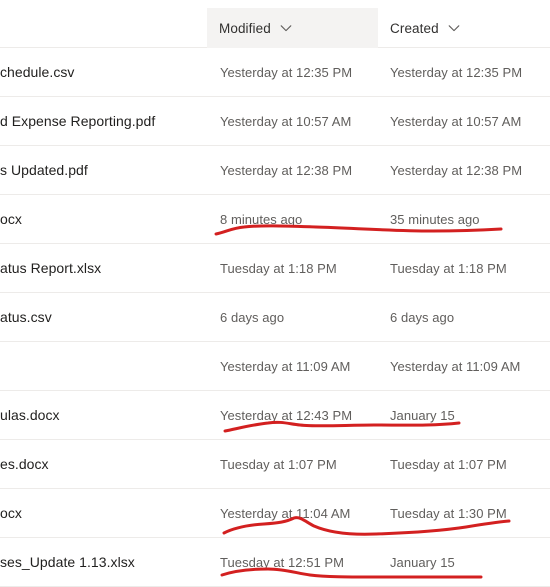  Describe the element at coordinates (103, 317) in the screenshot. I see `file-name-cell: atus.csv` at that location.